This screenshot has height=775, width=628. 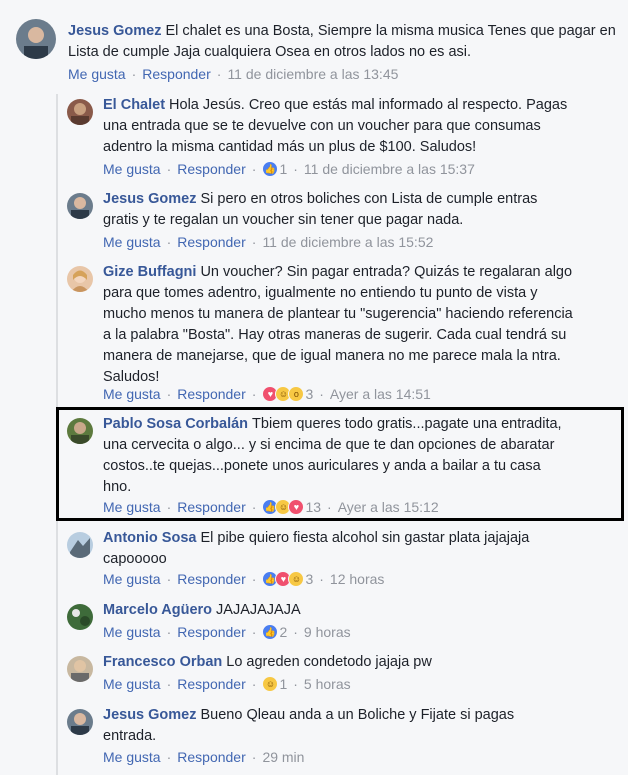 I want to click on comment-body: Lo agreden condetodo jajaja pw, so click(x=329, y=662).